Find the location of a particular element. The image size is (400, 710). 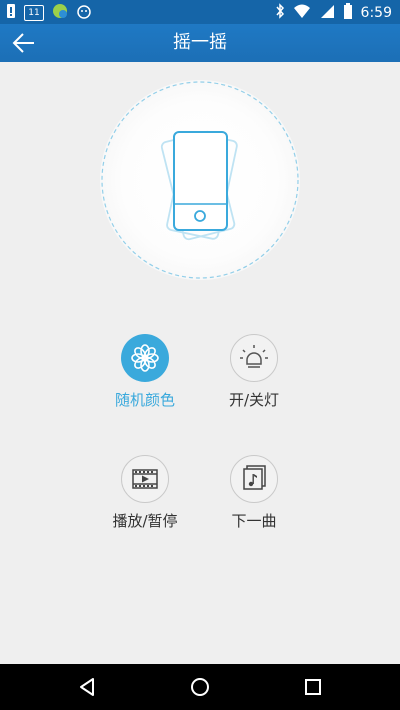

toolbar: 摇一摇 is located at coordinates (200, 43).